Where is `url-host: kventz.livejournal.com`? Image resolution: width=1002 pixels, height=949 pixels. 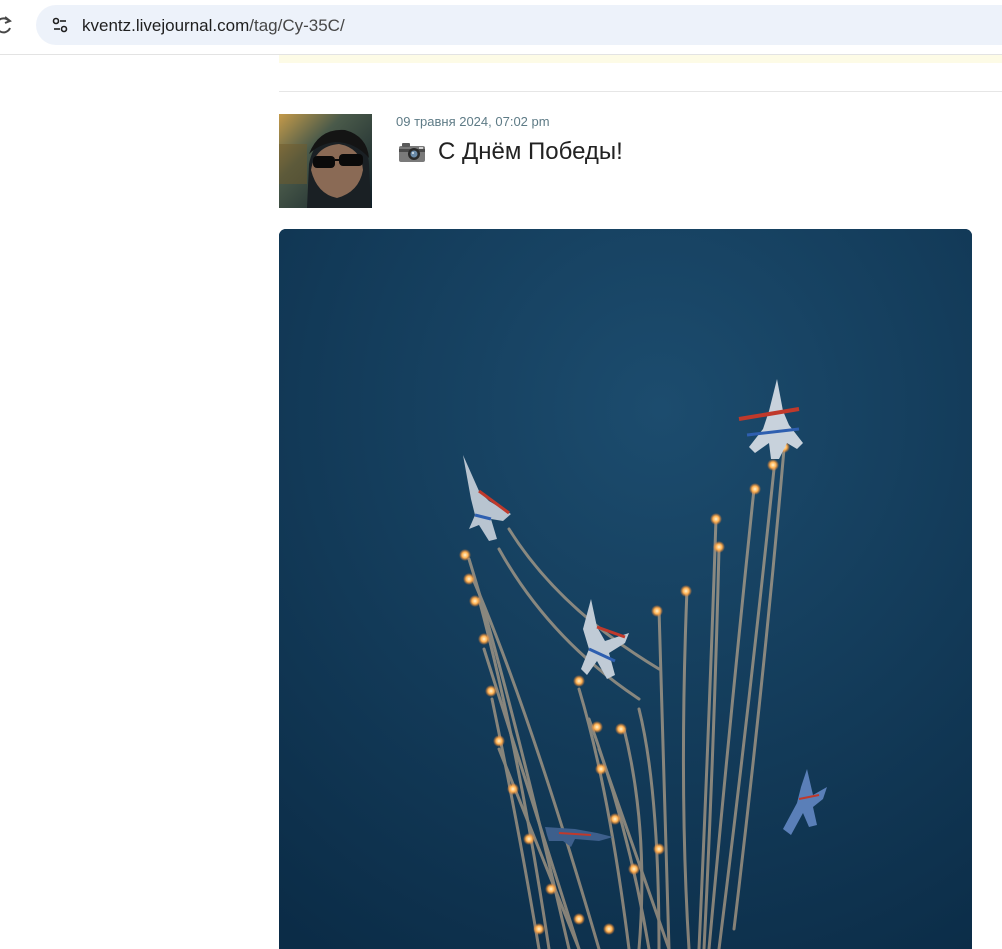
url-host: kventz.livejournal.com is located at coordinates (166, 25).